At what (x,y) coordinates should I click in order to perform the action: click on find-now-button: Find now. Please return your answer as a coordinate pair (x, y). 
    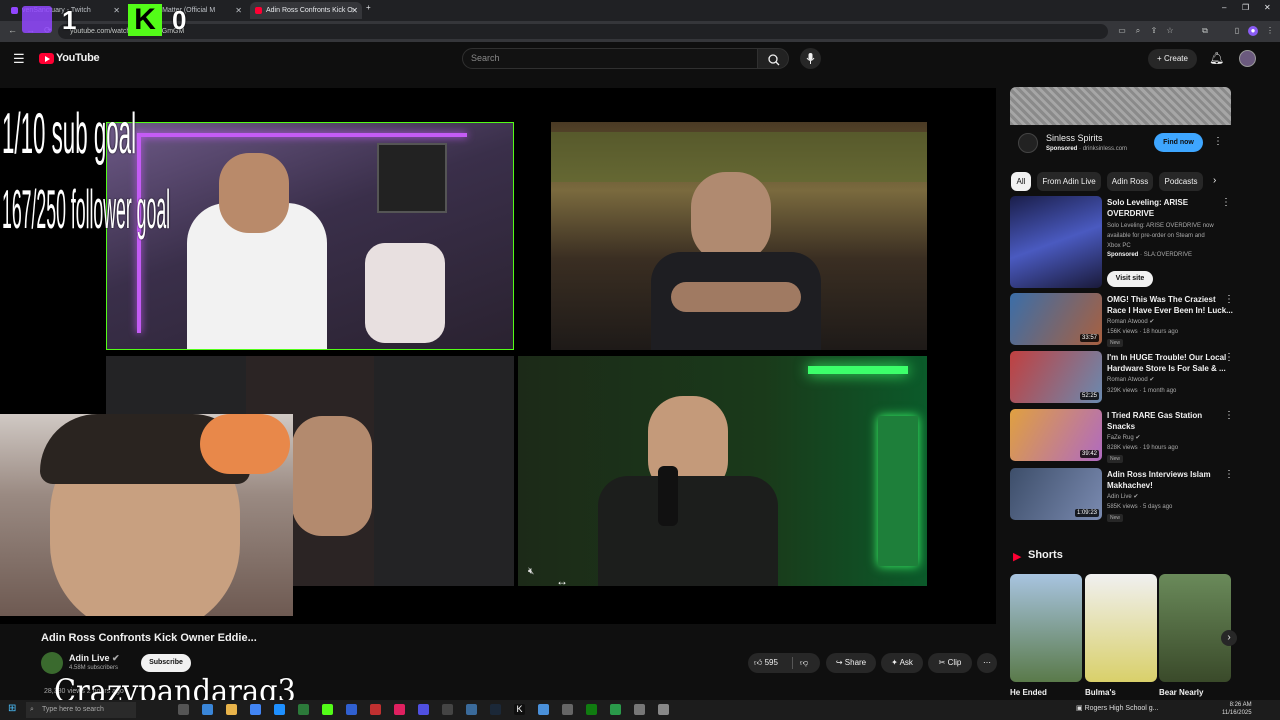
    Looking at the image, I should click on (1178, 142).